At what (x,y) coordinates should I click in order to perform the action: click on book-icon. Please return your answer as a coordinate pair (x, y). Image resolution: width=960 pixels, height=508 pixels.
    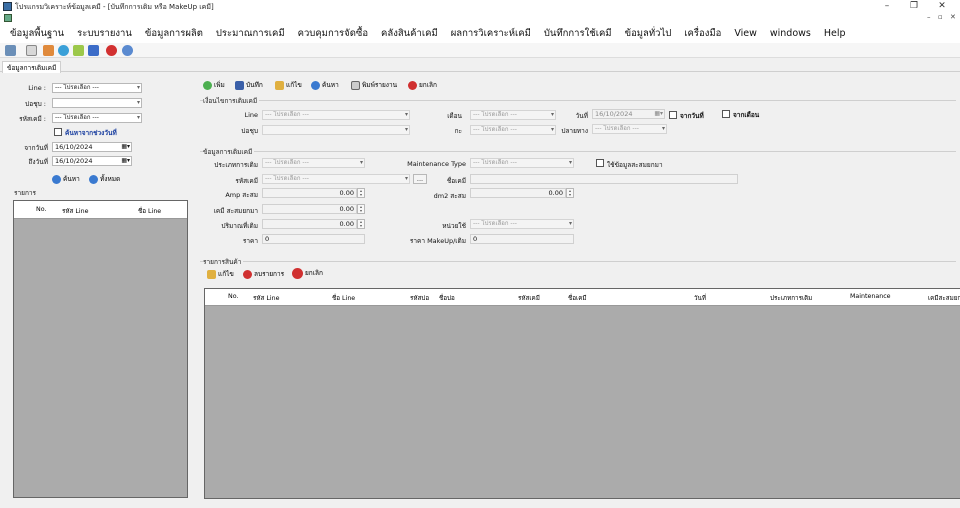
    Looking at the image, I should click on (93, 50).